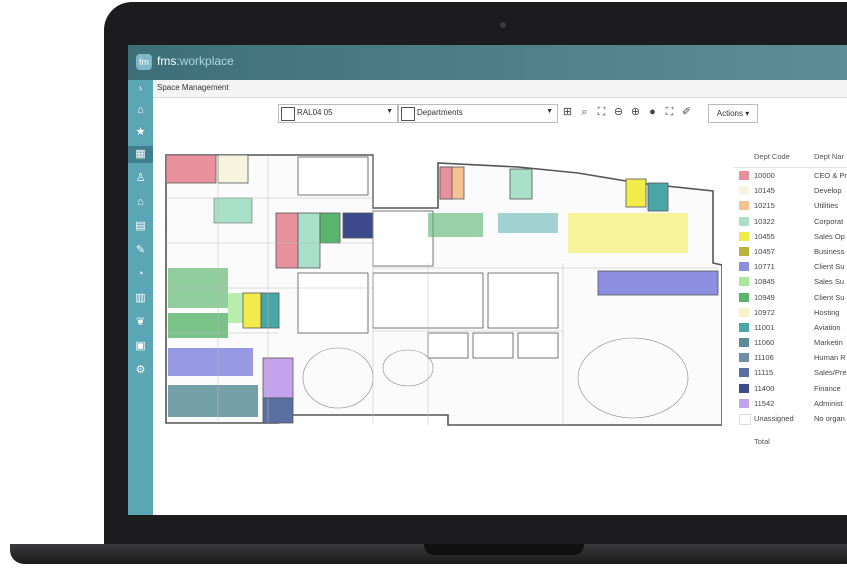 This screenshot has width=847, height=571. I want to click on legend-dept-code: 10000, so click(764, 175).